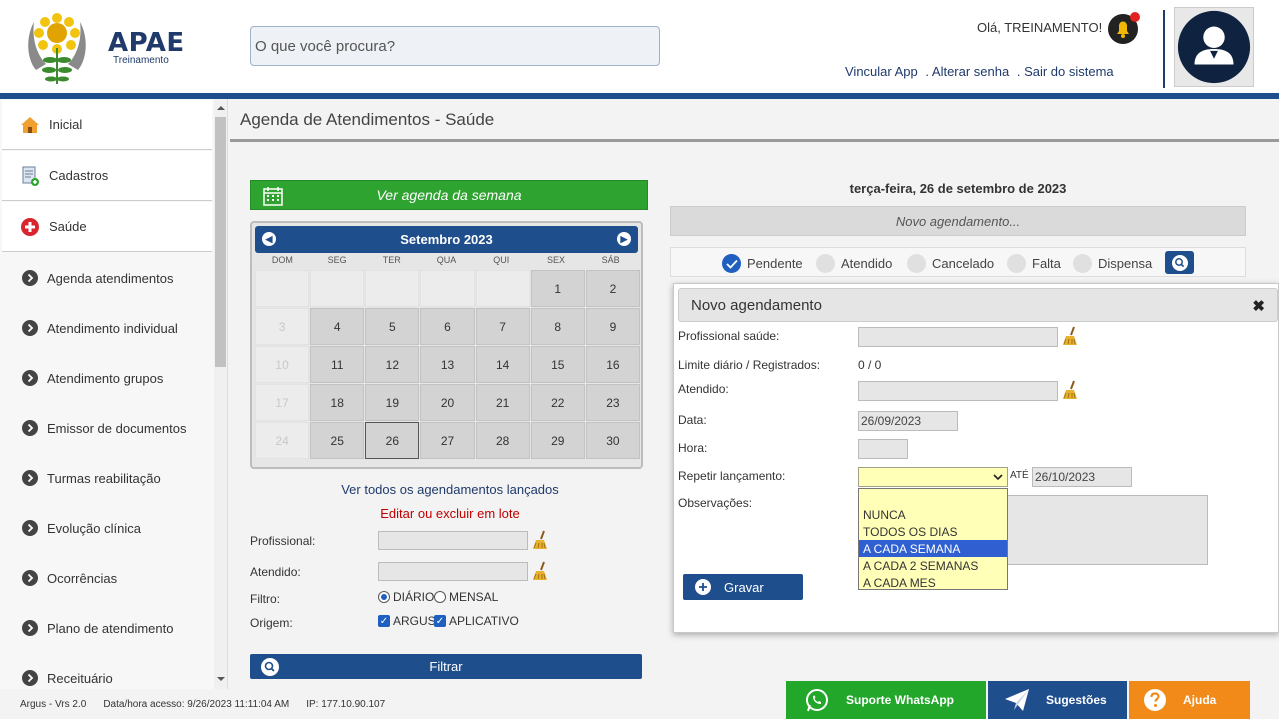  What do you see at coordinates (557, 288) in the screenshot?
I see `calendar-day: 1` at bounding box center [557, 288].